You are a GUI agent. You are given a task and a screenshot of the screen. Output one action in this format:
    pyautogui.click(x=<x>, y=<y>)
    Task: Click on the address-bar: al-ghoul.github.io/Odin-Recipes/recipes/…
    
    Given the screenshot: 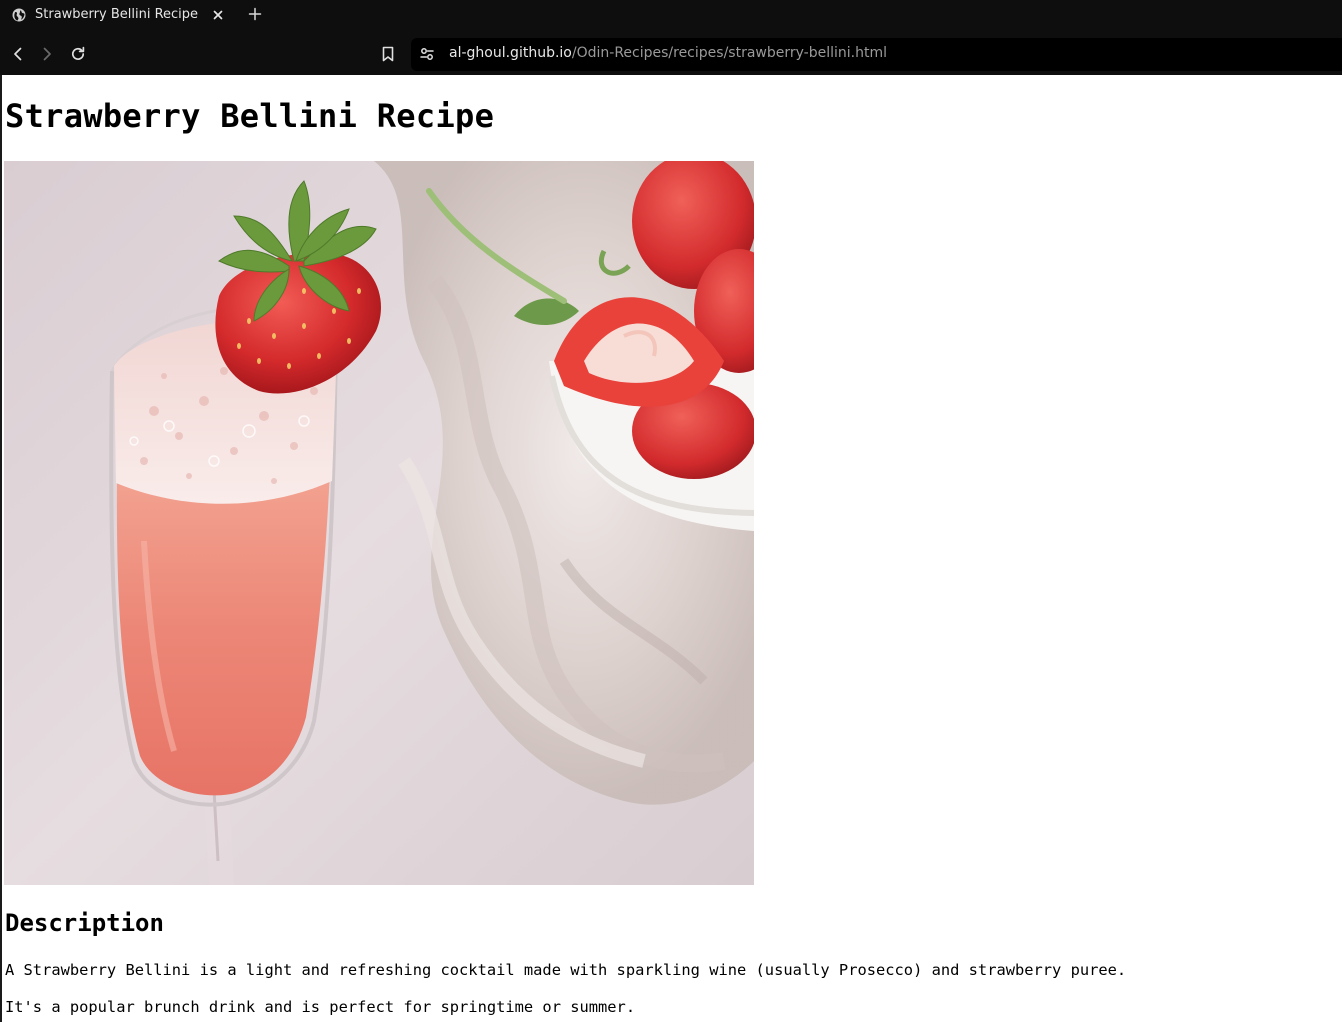 What is the action you would take?
    pyautogui.click(x=876, y=54)
    